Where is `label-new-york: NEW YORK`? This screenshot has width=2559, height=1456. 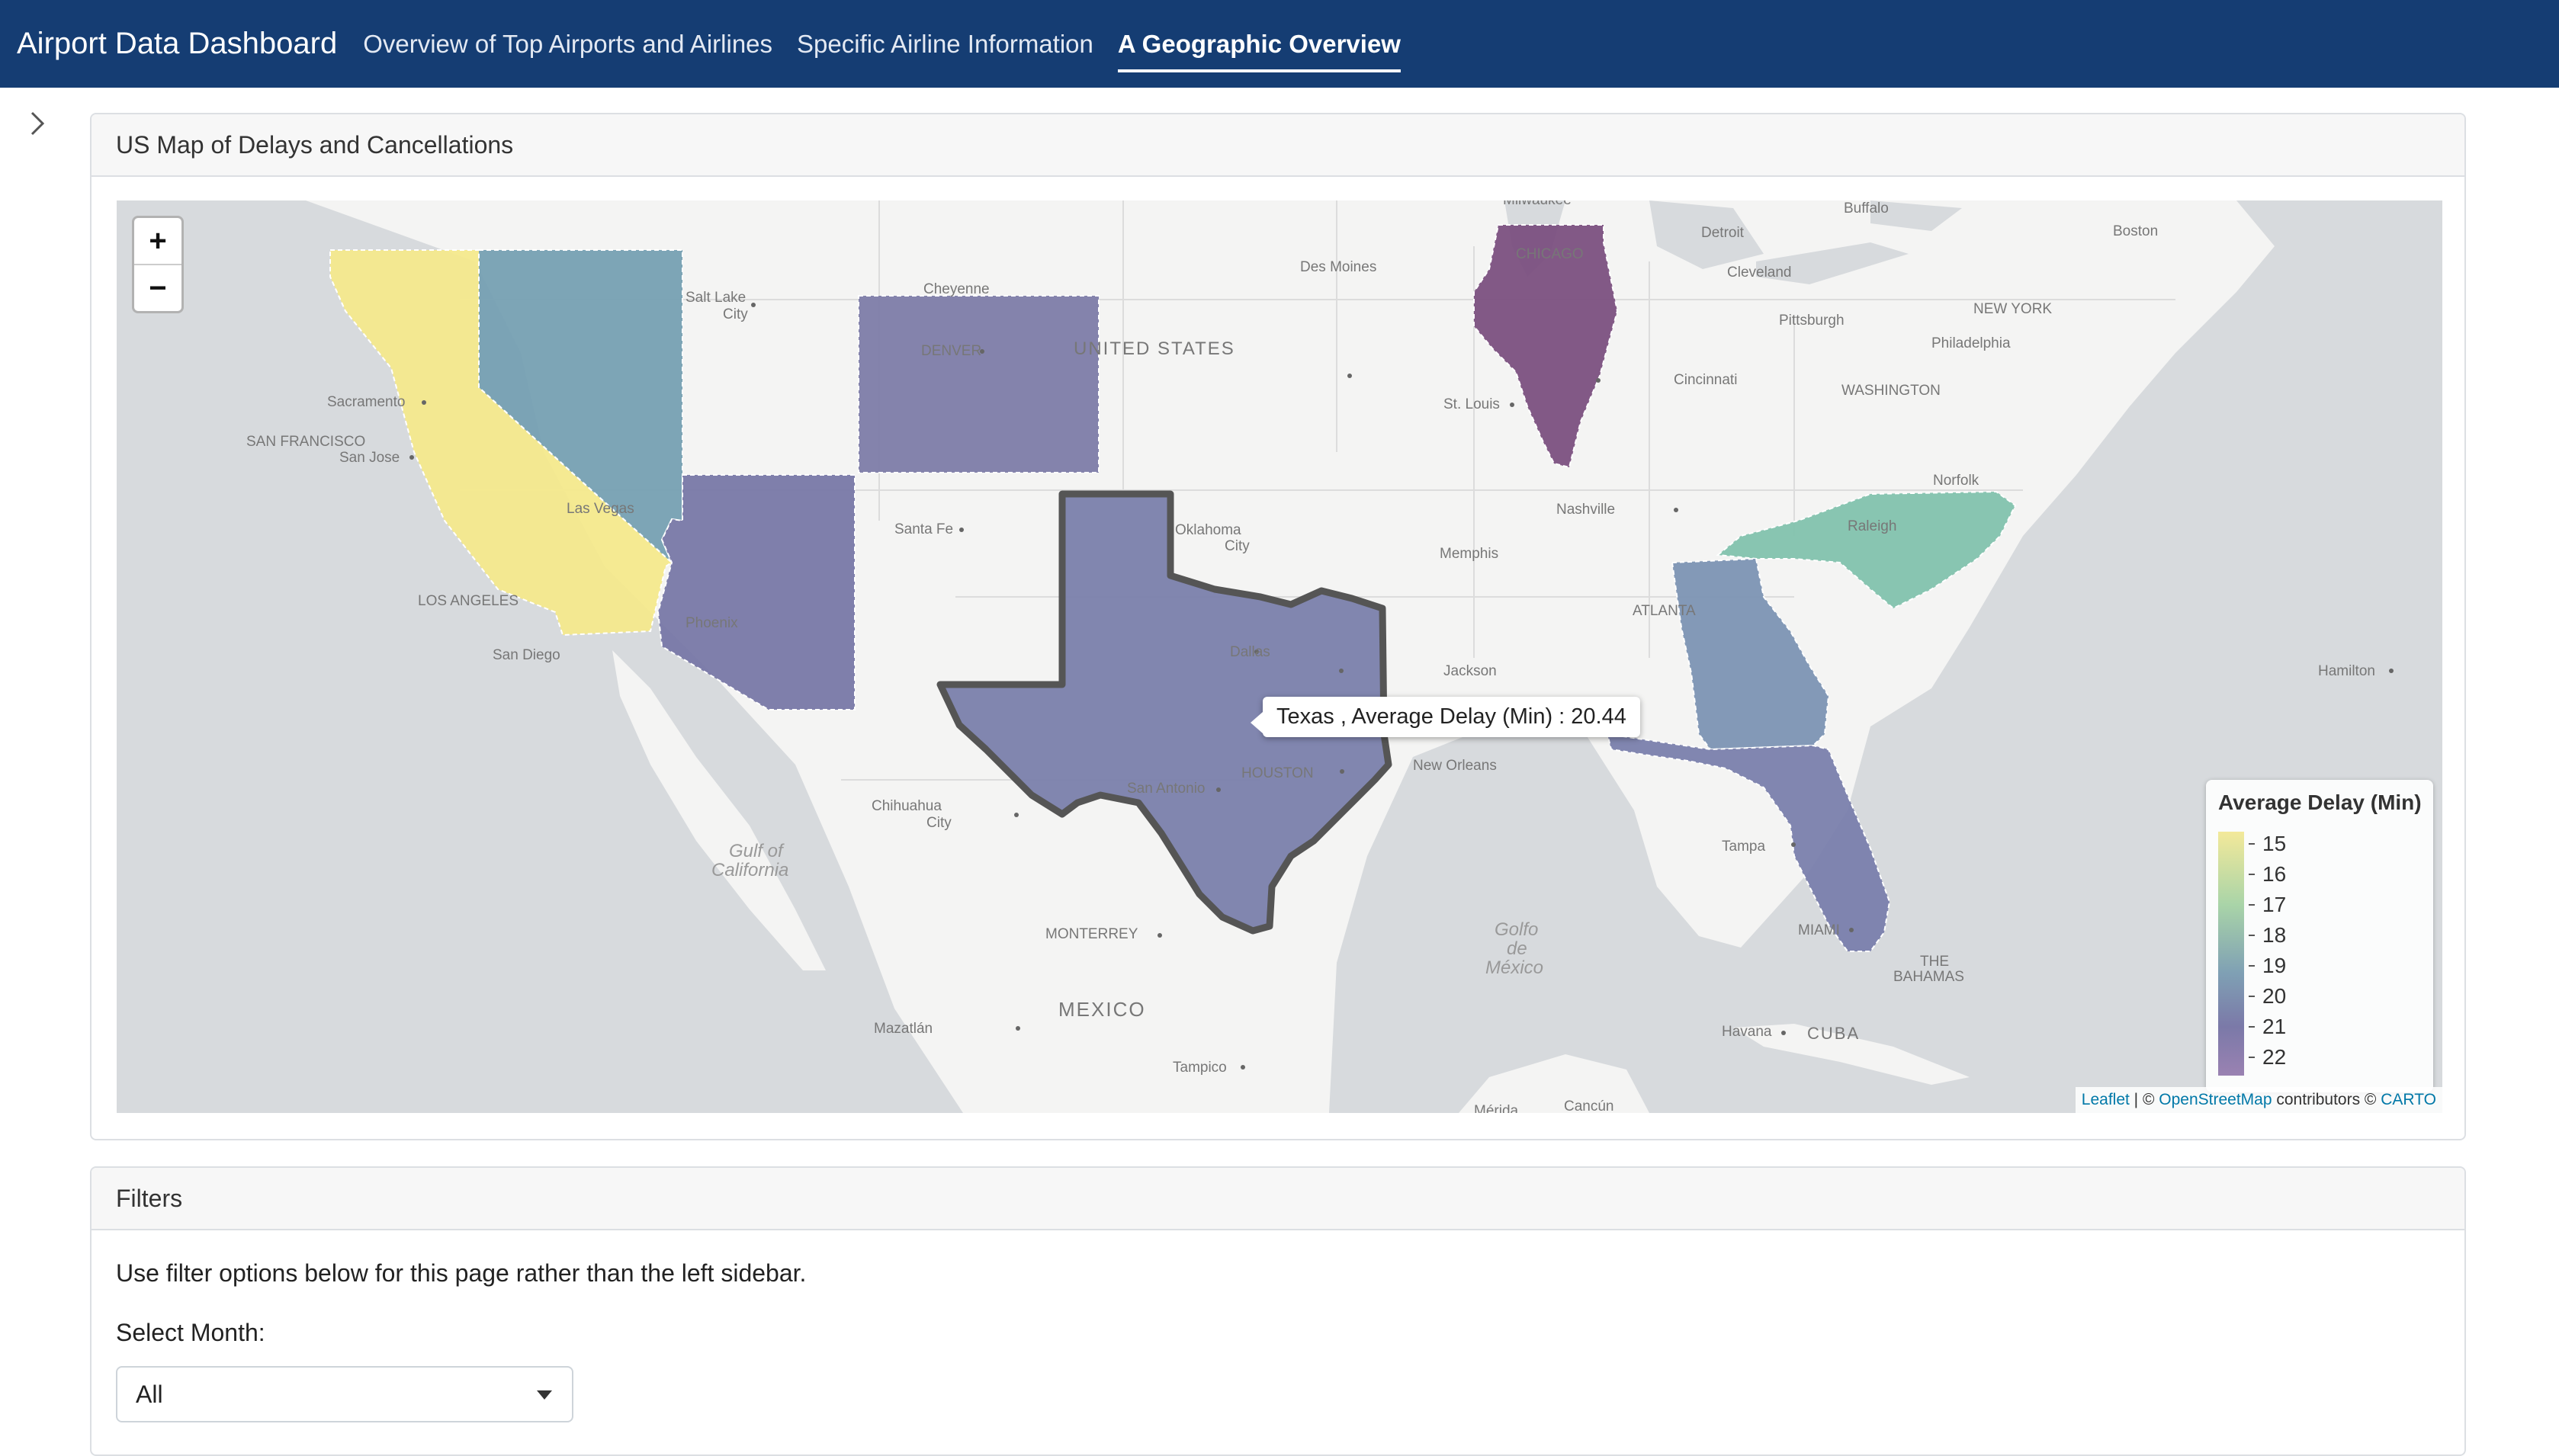 label-new-york: NEW YORK is located at coordinates (2013, 309).